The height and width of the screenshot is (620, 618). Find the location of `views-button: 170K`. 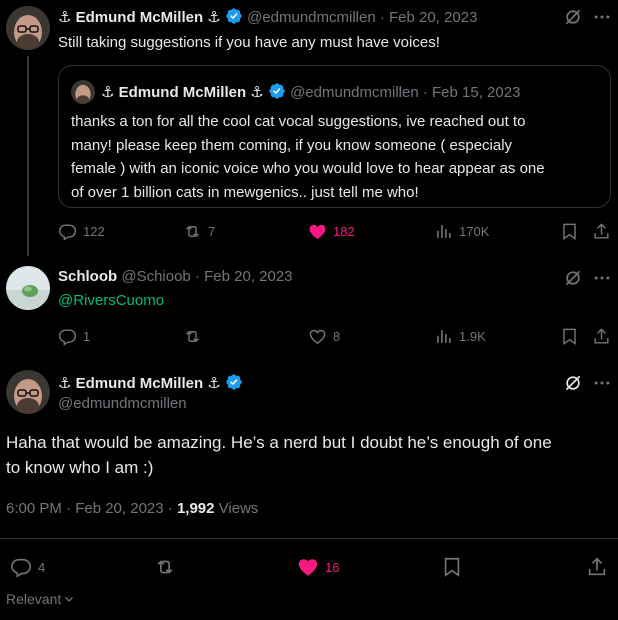

views-button: 170K is located at coordinates (461, 231).